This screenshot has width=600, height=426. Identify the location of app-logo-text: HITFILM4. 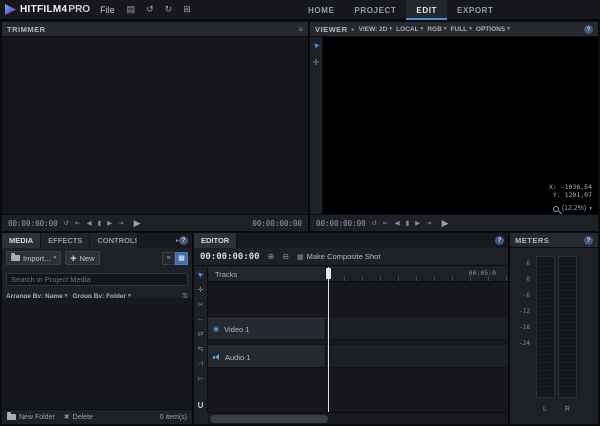
(44, 9).